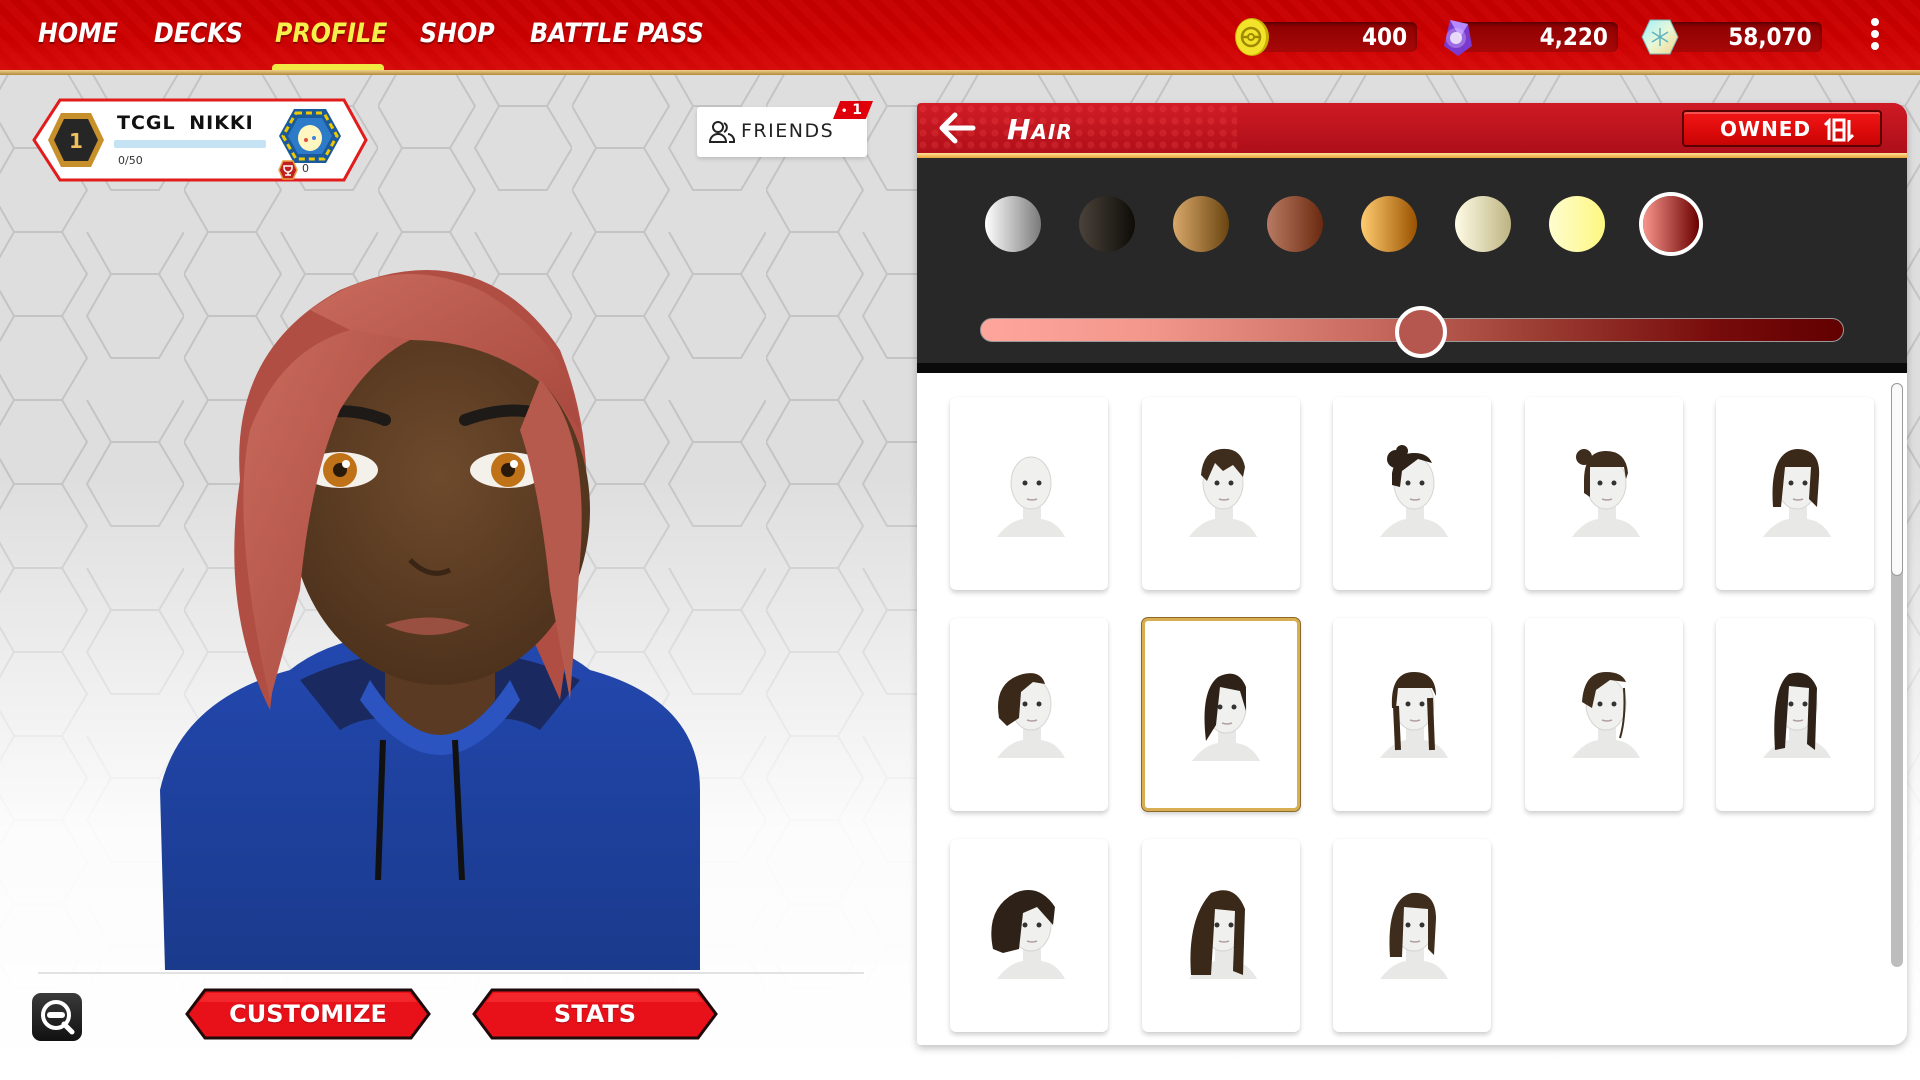  I want to click on shade-slider-knob, so click(1420, 332).